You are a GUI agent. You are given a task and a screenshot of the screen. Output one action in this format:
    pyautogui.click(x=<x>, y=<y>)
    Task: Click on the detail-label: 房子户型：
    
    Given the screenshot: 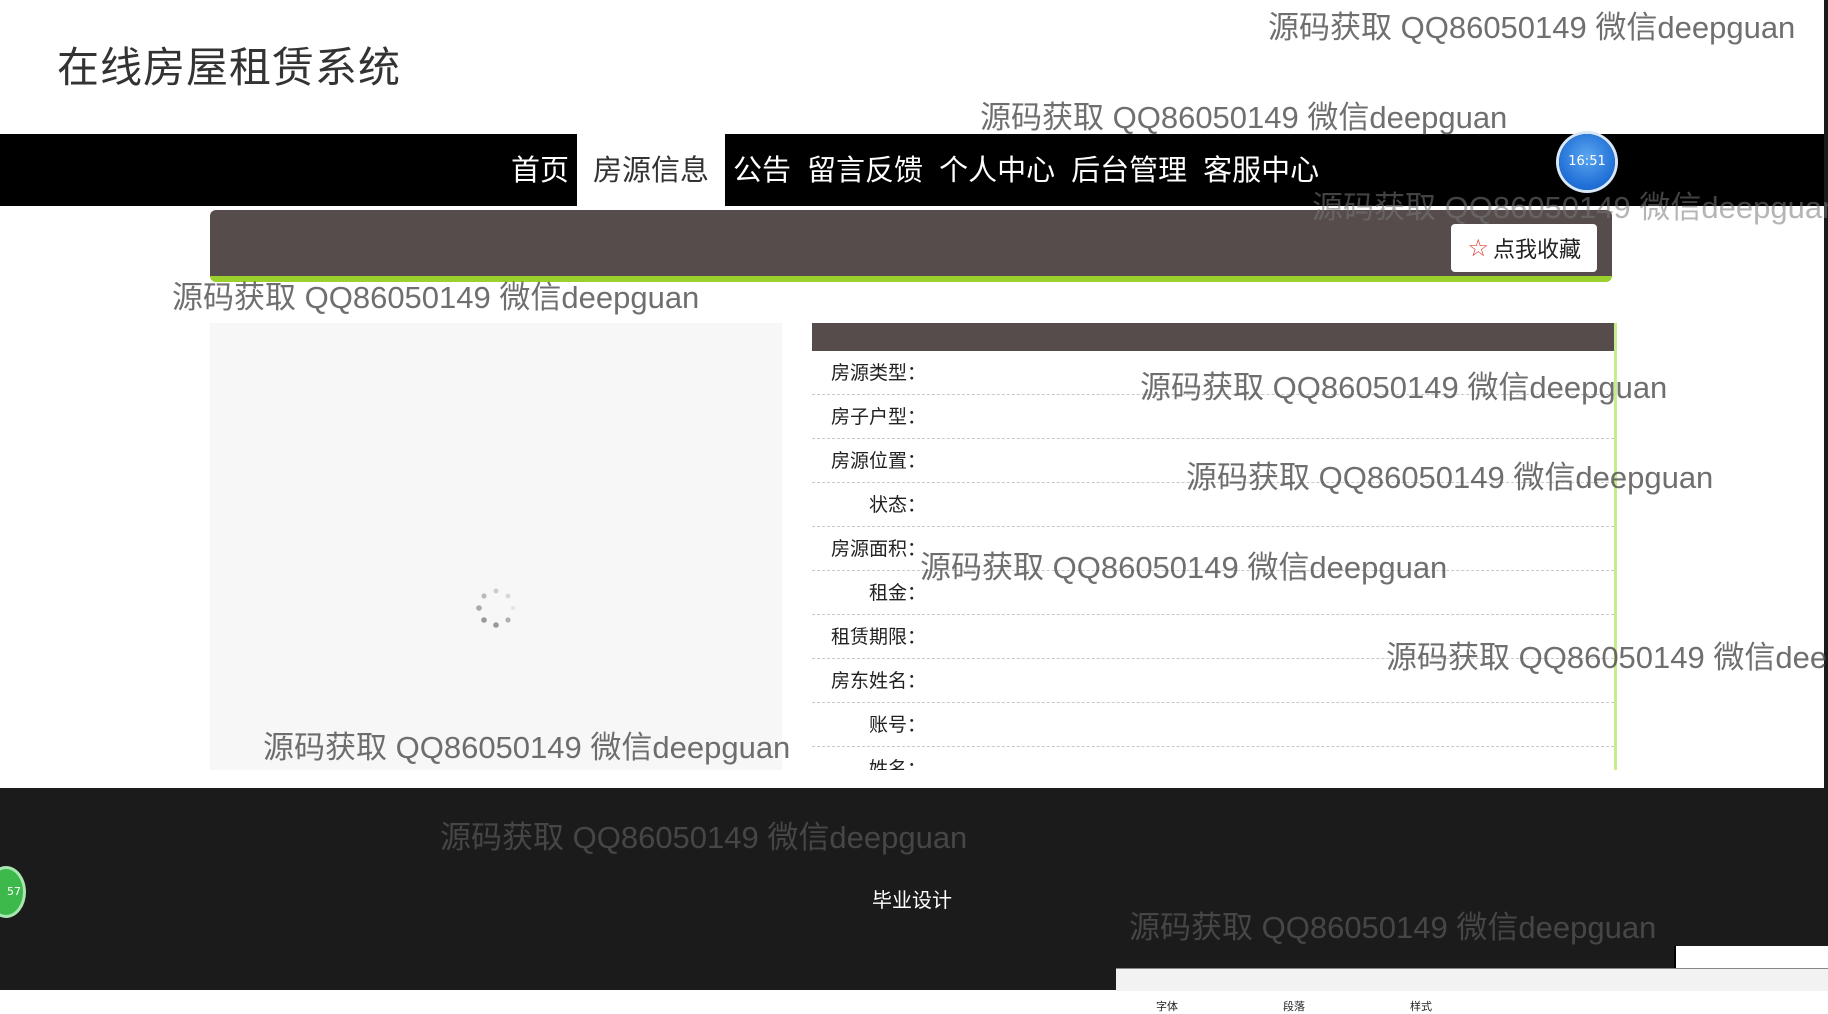 What is the action you would take?
    pyautogui.click(x=878, y=417)
    